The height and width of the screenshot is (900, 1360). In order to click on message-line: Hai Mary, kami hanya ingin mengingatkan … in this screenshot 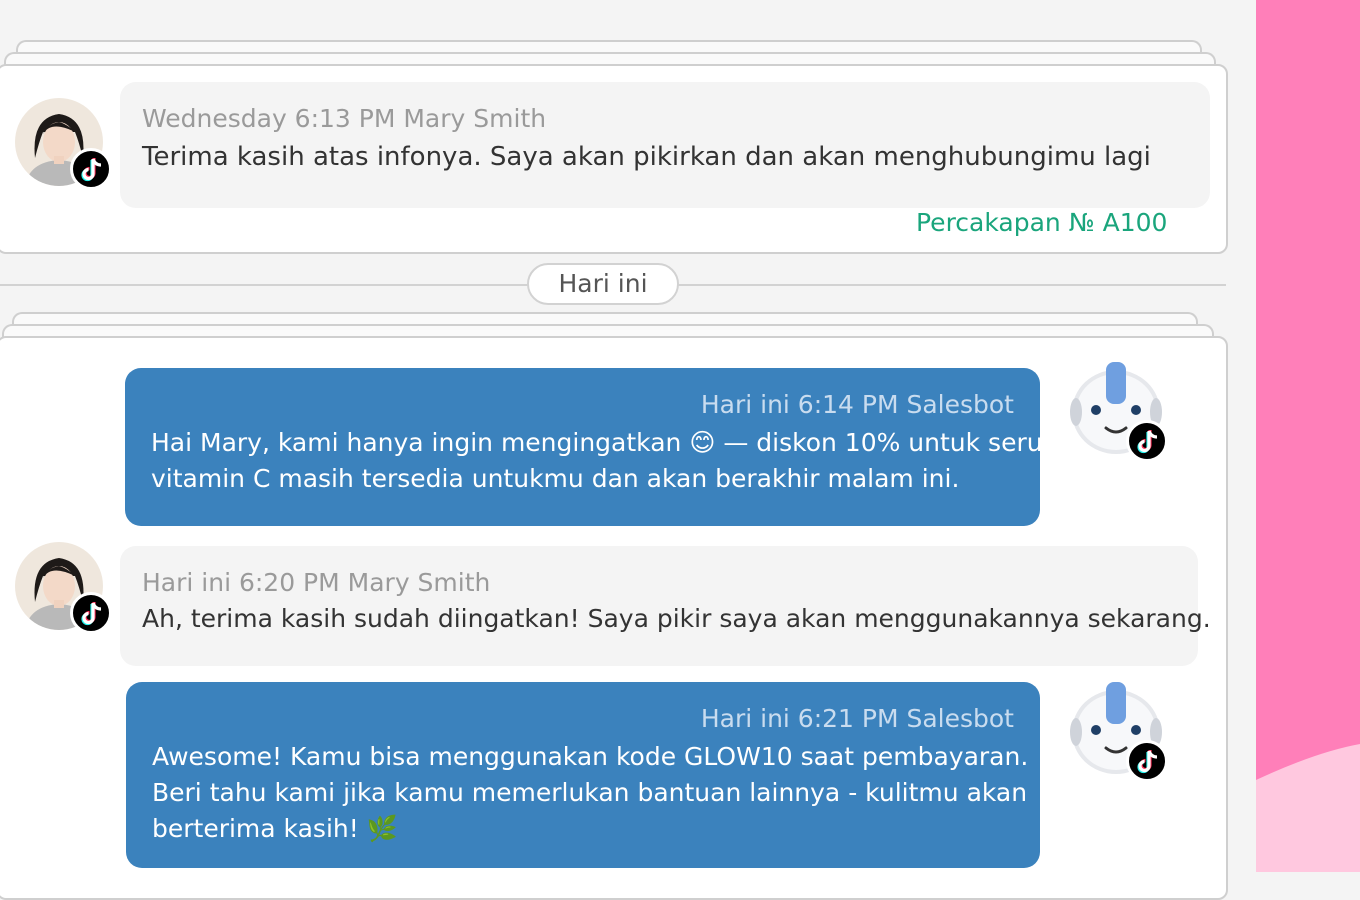, I will do `click(609, 442)`.